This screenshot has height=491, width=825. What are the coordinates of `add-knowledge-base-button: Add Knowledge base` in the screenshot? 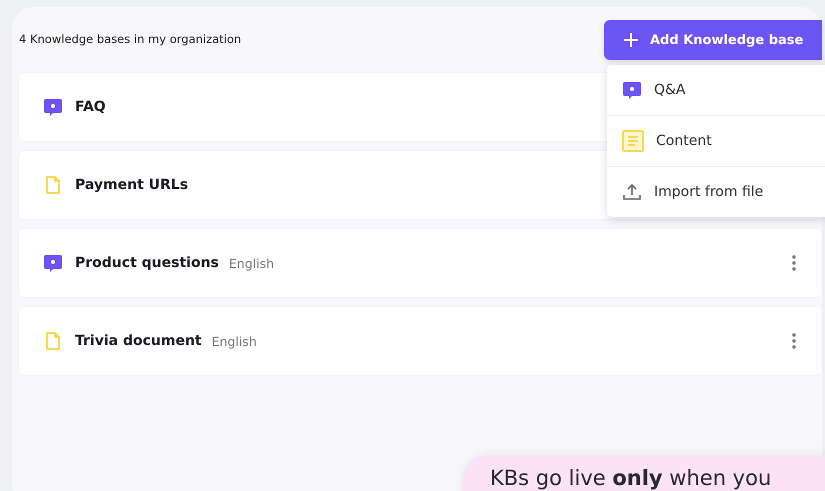 It's located at (713, 40).